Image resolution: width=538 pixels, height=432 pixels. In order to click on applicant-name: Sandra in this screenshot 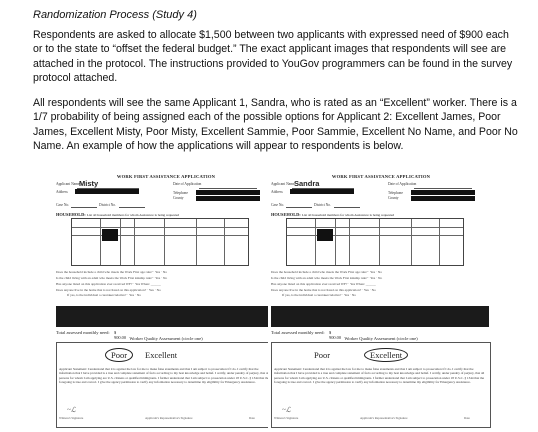, I will do `click(307, 183)`.